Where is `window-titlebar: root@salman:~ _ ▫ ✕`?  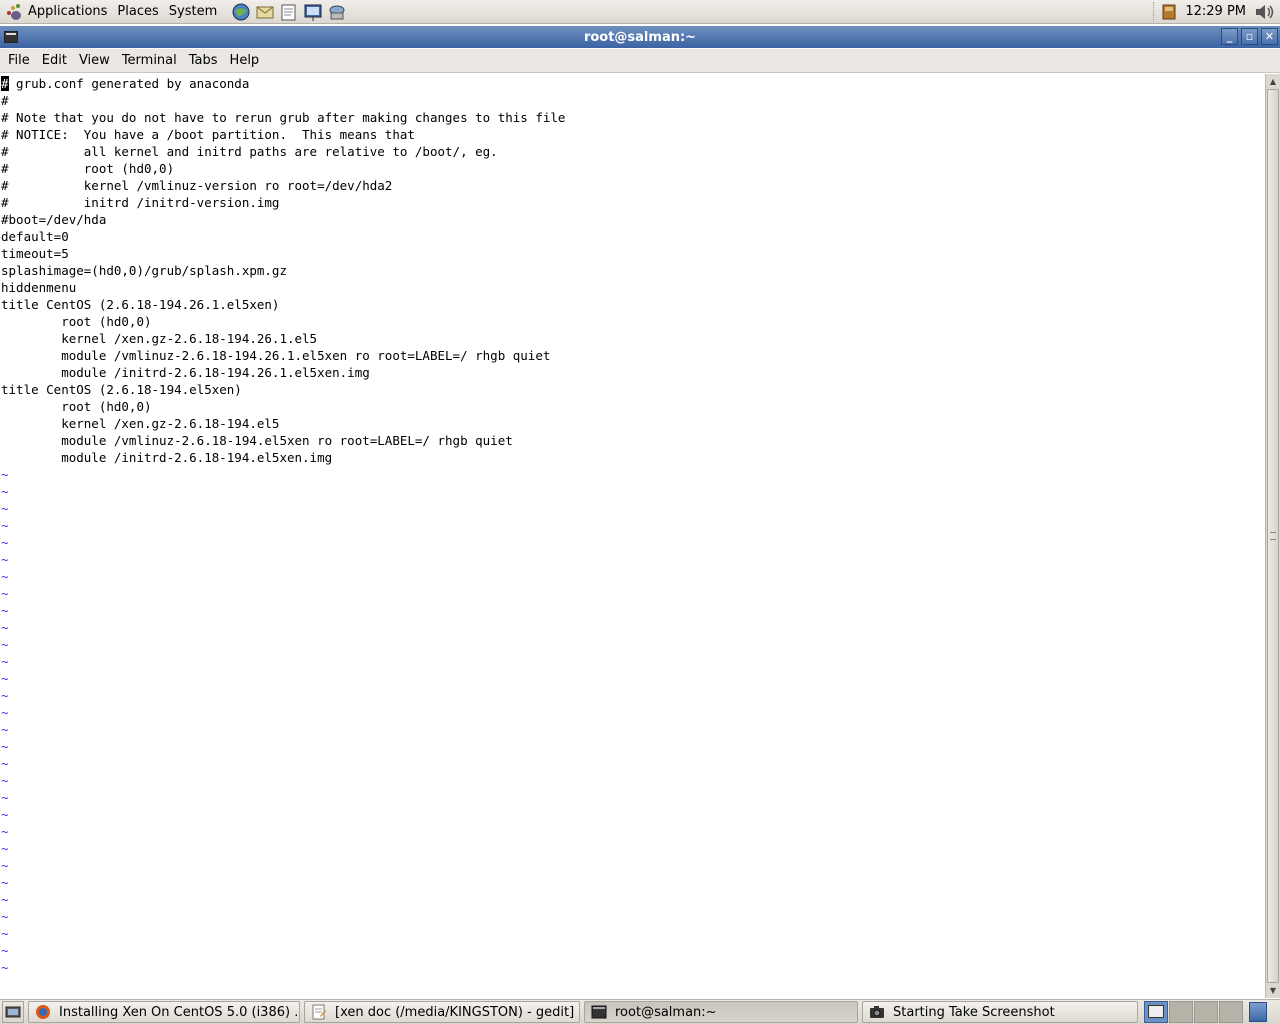 window-titlebar: root@salman:~ _ ▫ ✕ is located at coordinates (640, 37).